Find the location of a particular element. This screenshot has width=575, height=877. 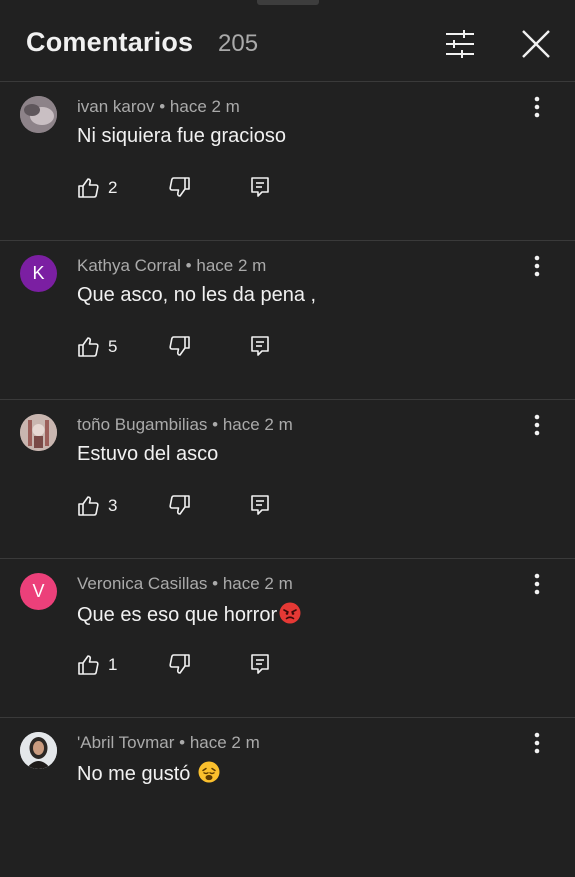

author-name: Veronica Casillas is located at coordinates (142, 583).